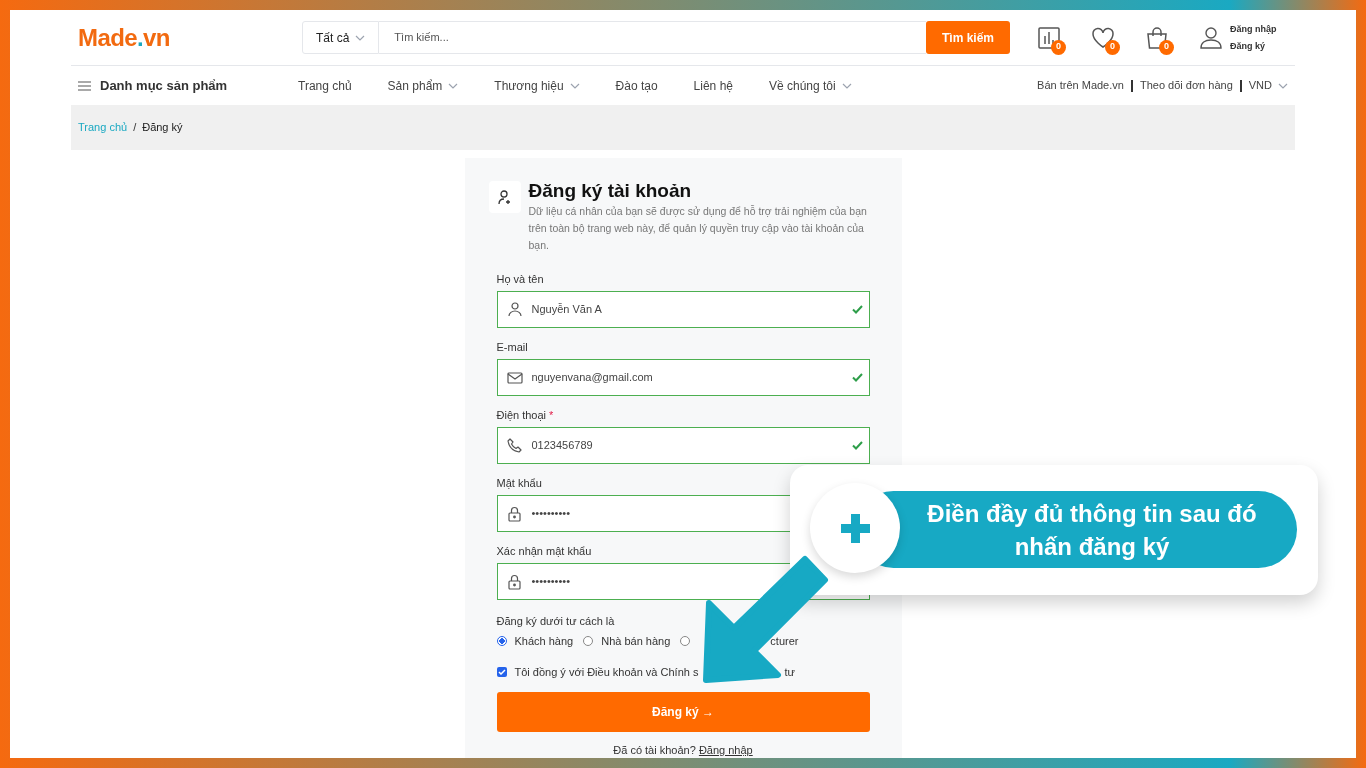  What do you see at coordinates (683, 309) in the screenshot?
I see `input-field: Nguyễn Văn A` at bounding box center [683, 309].